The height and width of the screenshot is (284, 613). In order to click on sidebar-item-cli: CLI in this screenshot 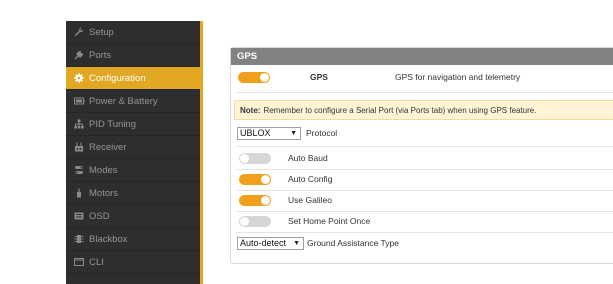, I will do `click(133, 262)`.